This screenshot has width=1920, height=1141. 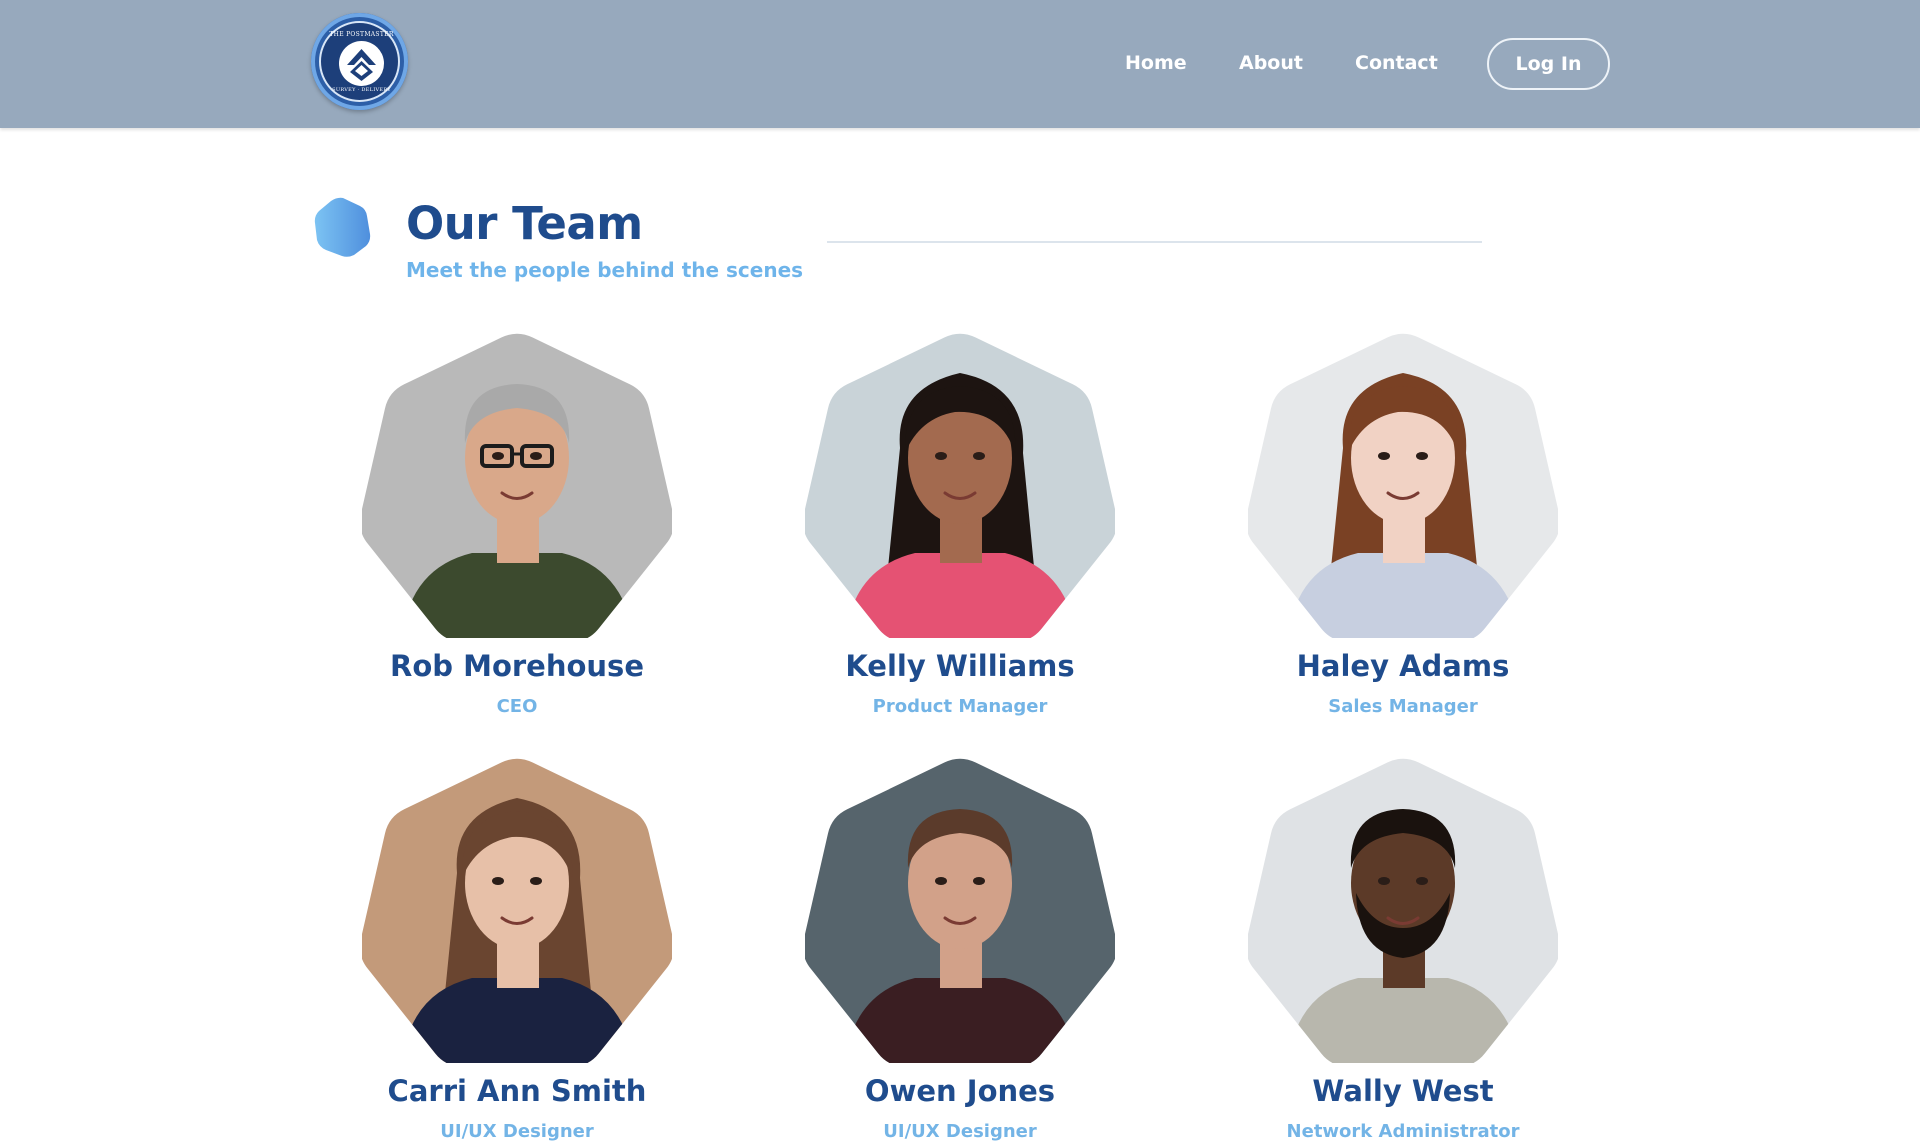 What do you see at coordinates (342, 227) in the screenshot?
I see `hexagon-bullet-icon` at bounding box center [342, 227].